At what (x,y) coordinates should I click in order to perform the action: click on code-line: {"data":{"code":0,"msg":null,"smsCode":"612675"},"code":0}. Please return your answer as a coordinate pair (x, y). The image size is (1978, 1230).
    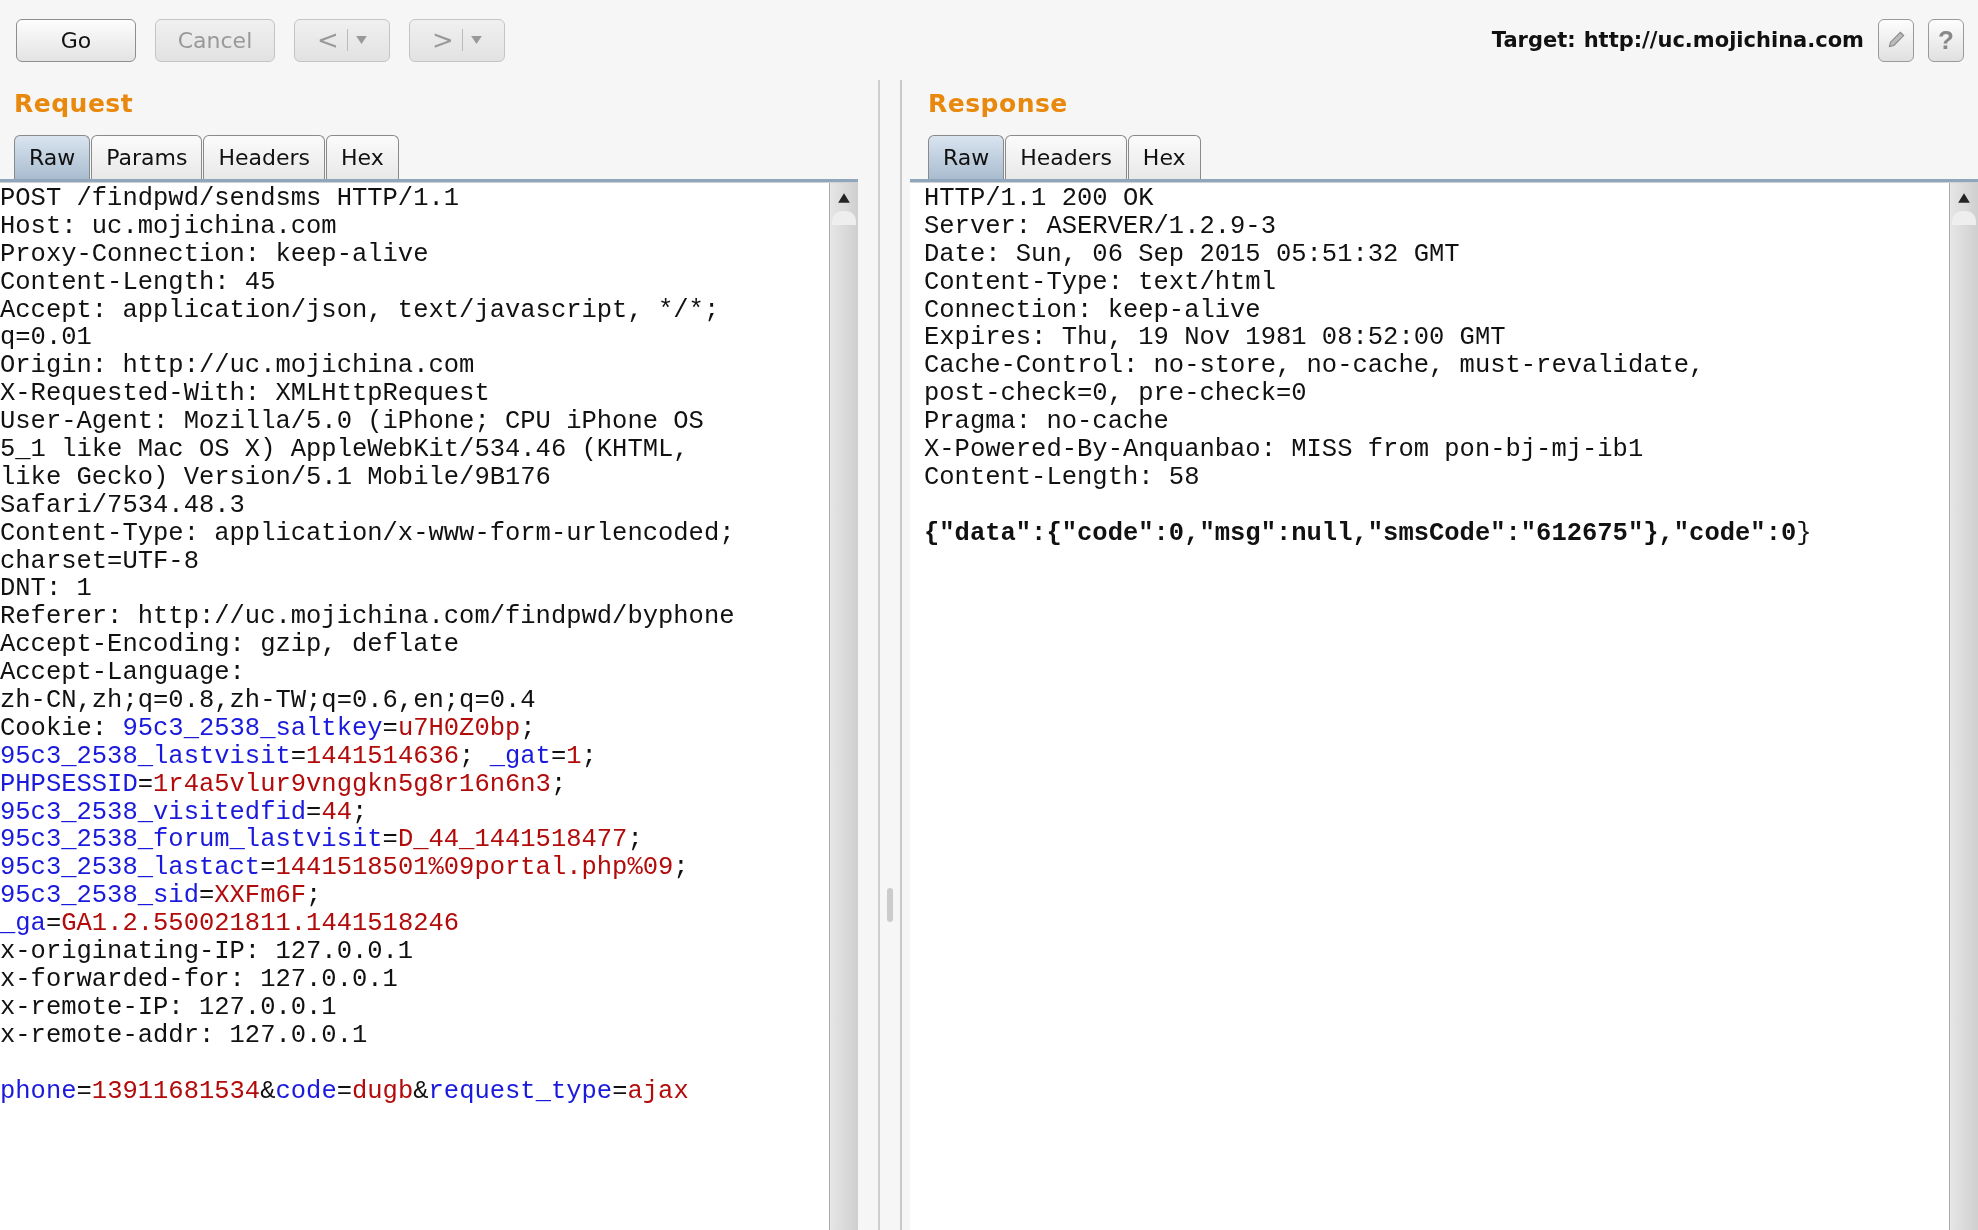
    Looking at the image, I should click on (1368, 533).